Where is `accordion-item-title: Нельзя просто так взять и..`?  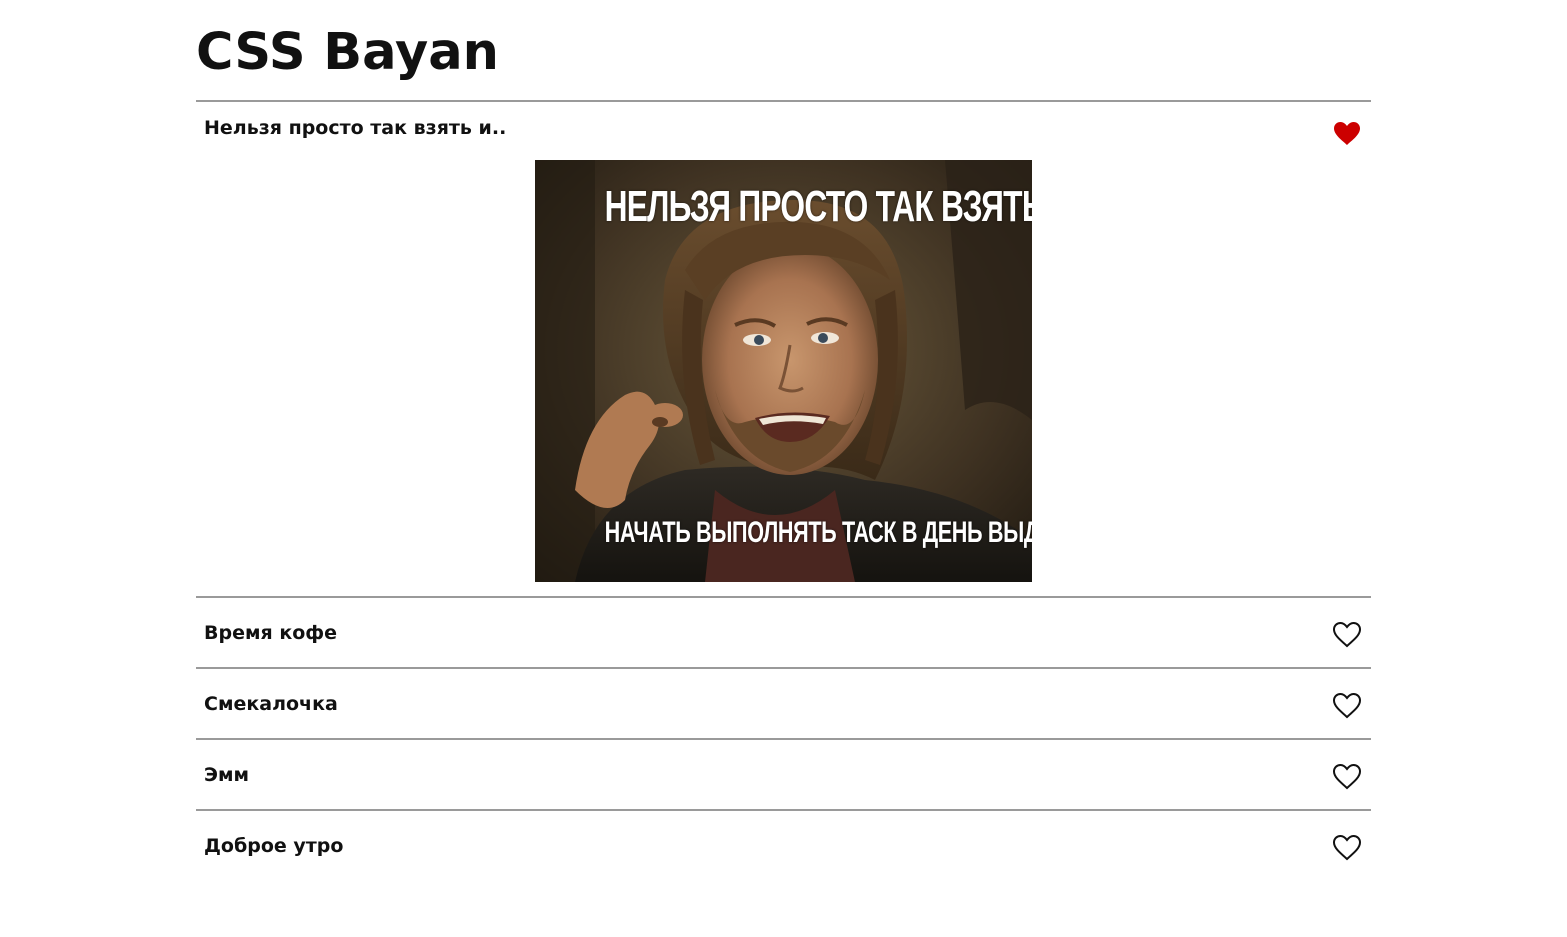
accordion-item-title: Нельзя просто так взять и.. is located at coordinates (355, 128).